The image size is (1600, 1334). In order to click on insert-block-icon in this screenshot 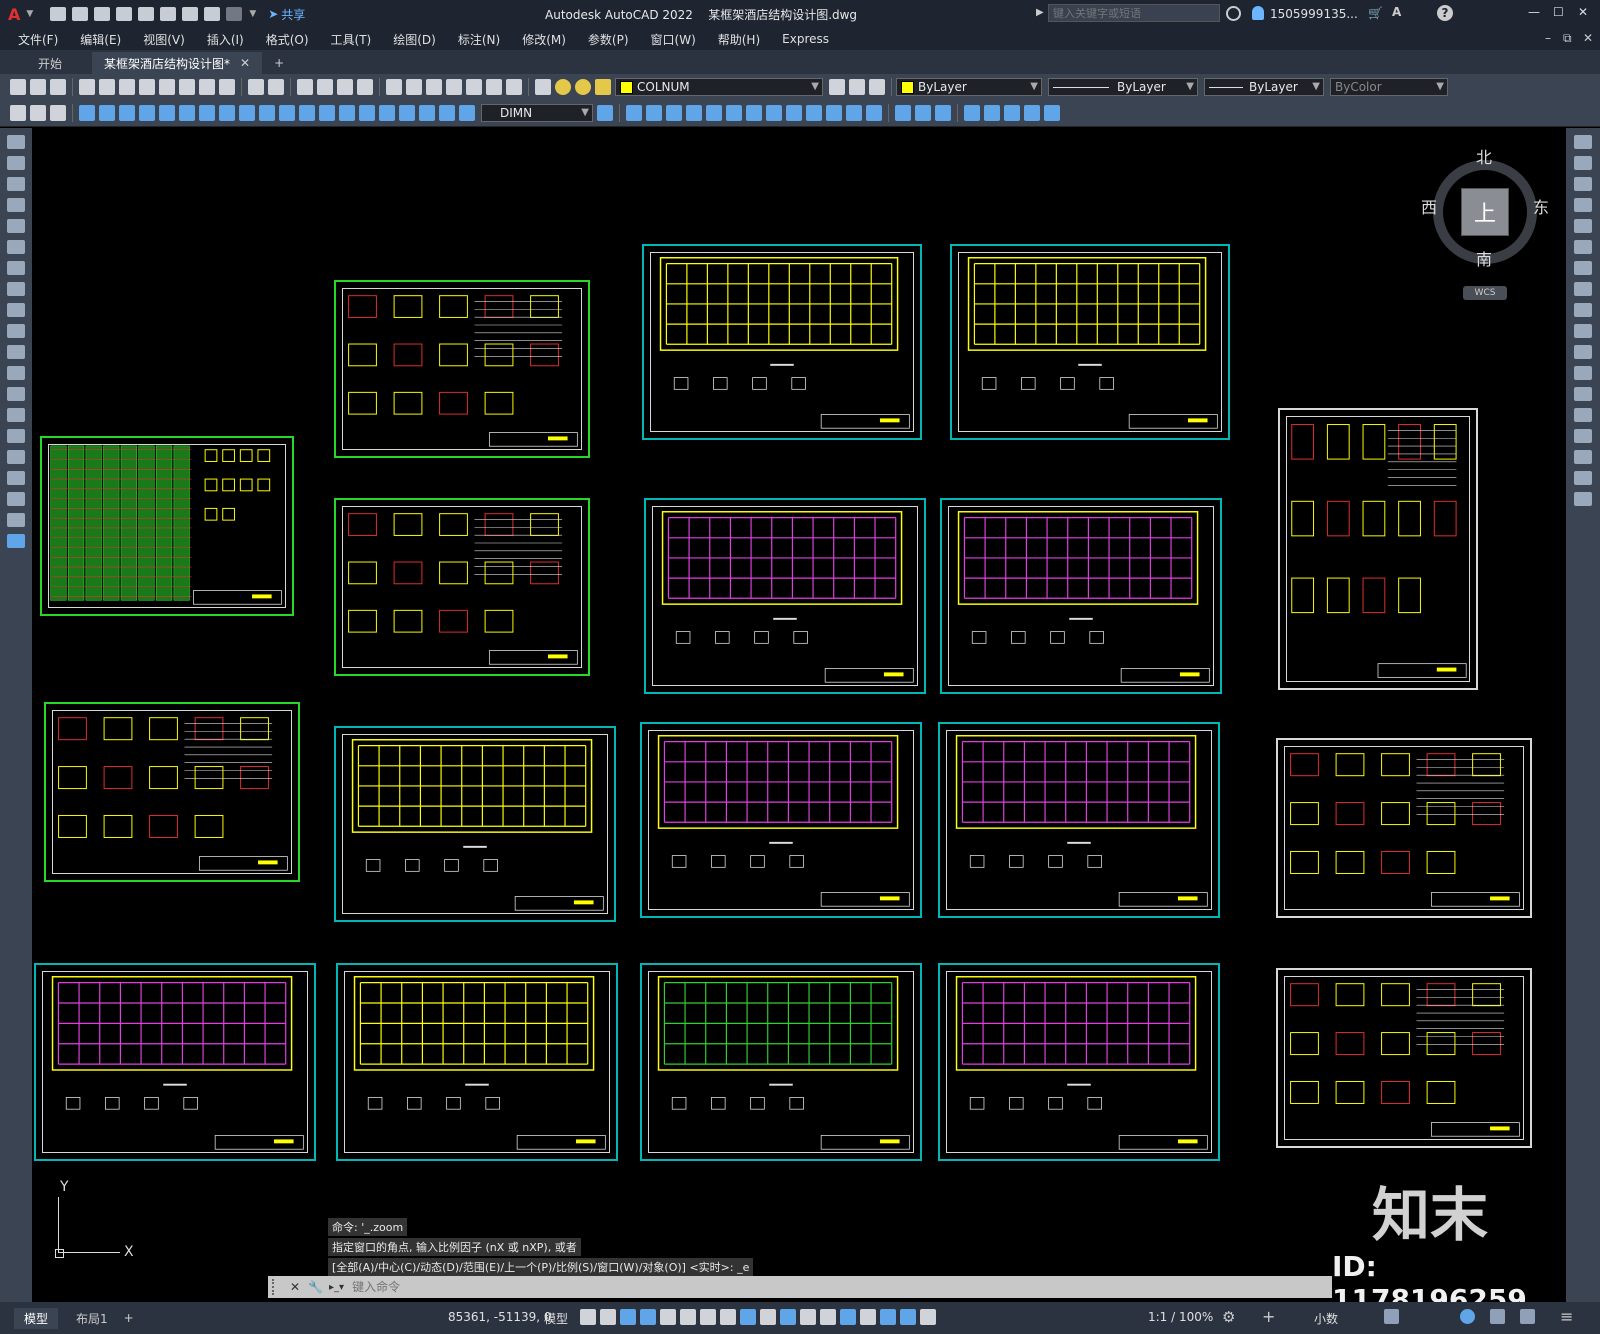, I will do `click(16, 373)`.